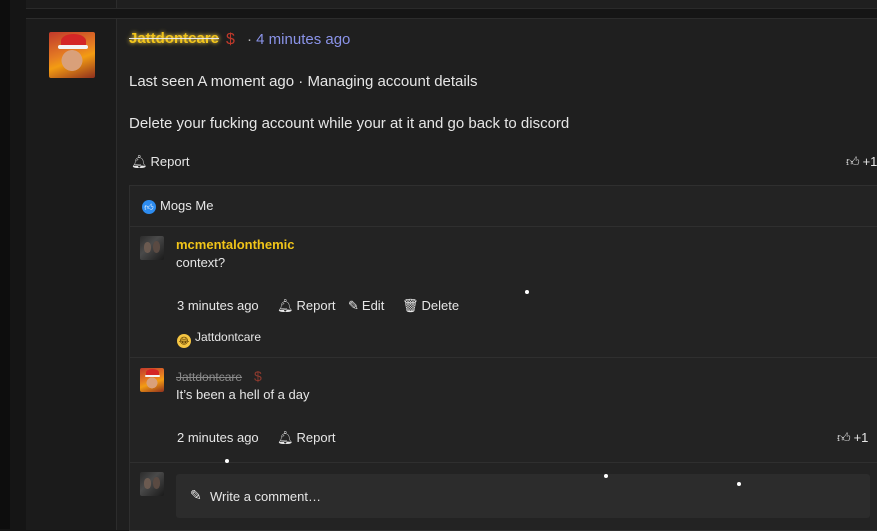  I want to click on comment-delete-label: Delete, so click(440, 305).